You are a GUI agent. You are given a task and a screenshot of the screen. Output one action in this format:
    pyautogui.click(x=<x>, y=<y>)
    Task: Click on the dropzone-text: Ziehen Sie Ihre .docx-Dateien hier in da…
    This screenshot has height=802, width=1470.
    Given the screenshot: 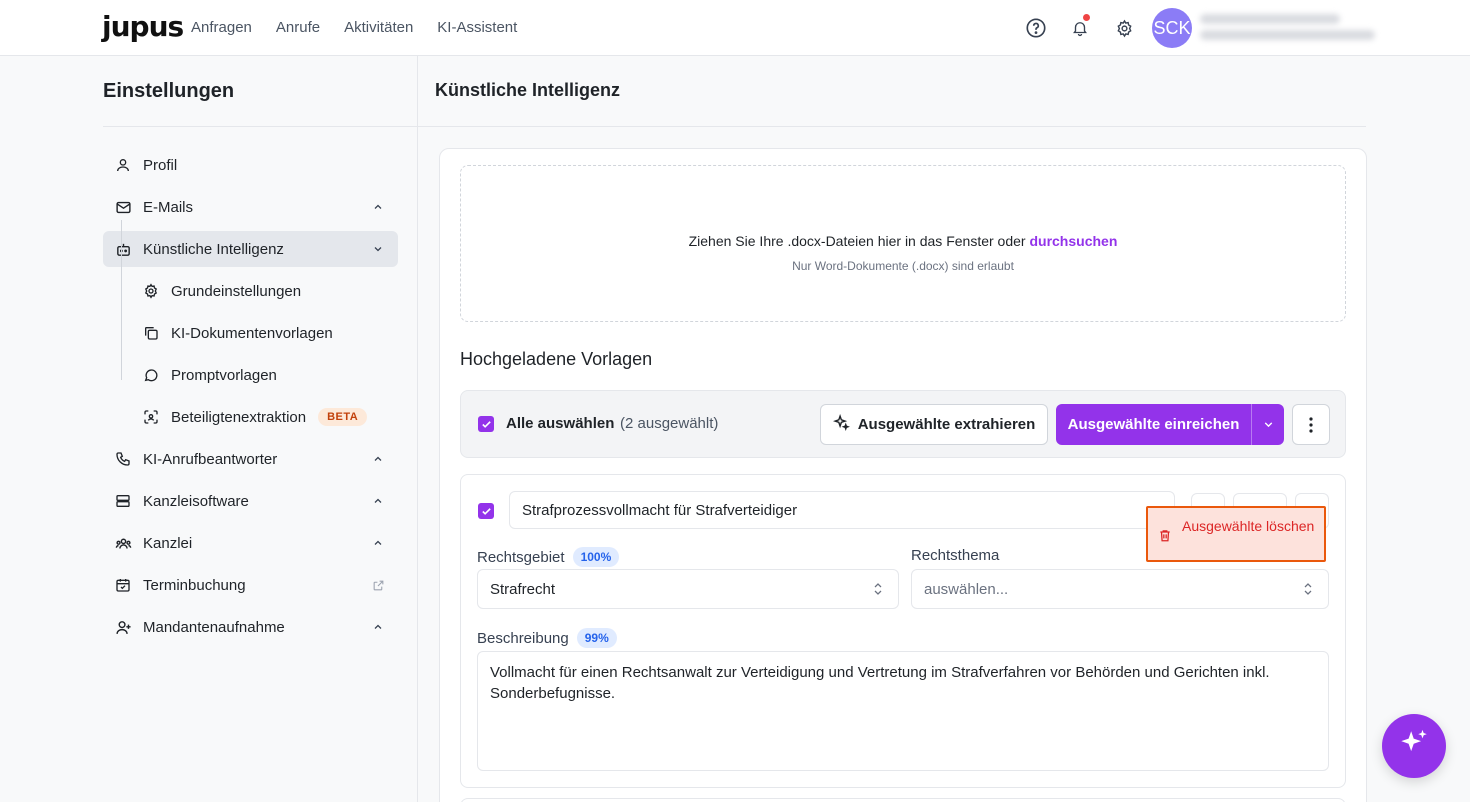 What is the action you would take?
    pyautogui.click(x=903, y=241)
    